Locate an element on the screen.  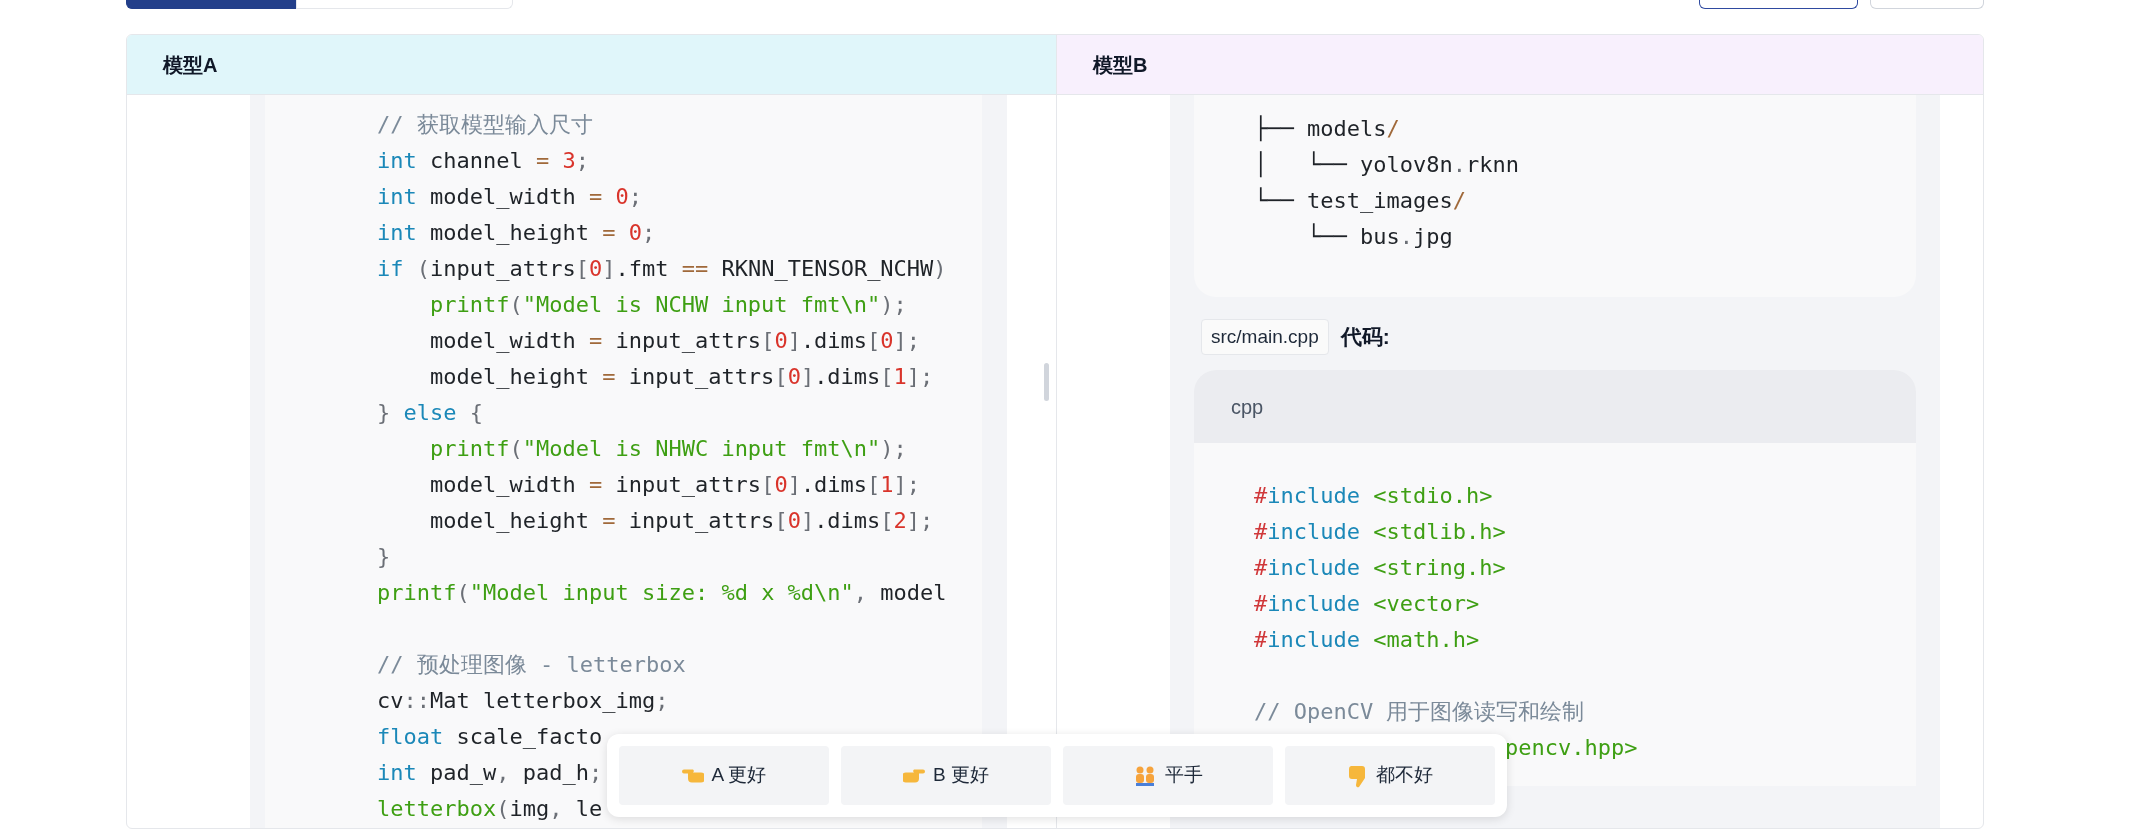
code-line: model_height = input_attrs[0].dims[2]; is located at coordinates (681, 521).